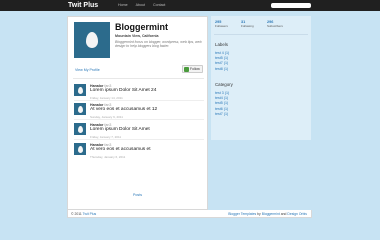  I want to click on nav-contact: Contact, so click(159, 5).